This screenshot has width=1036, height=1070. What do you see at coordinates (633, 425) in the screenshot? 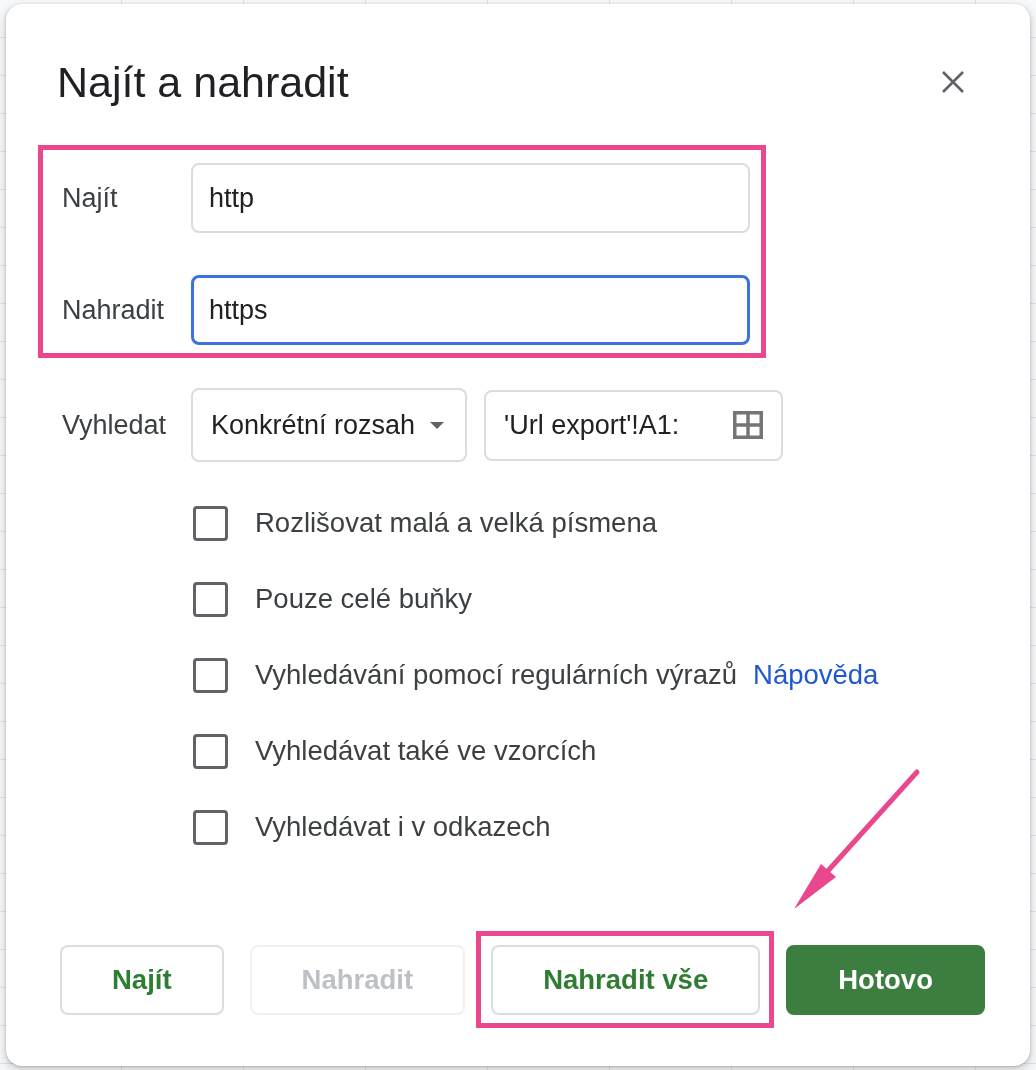
I see `range-field: 'Url export'!A1:` at bounding box center [633, 425].